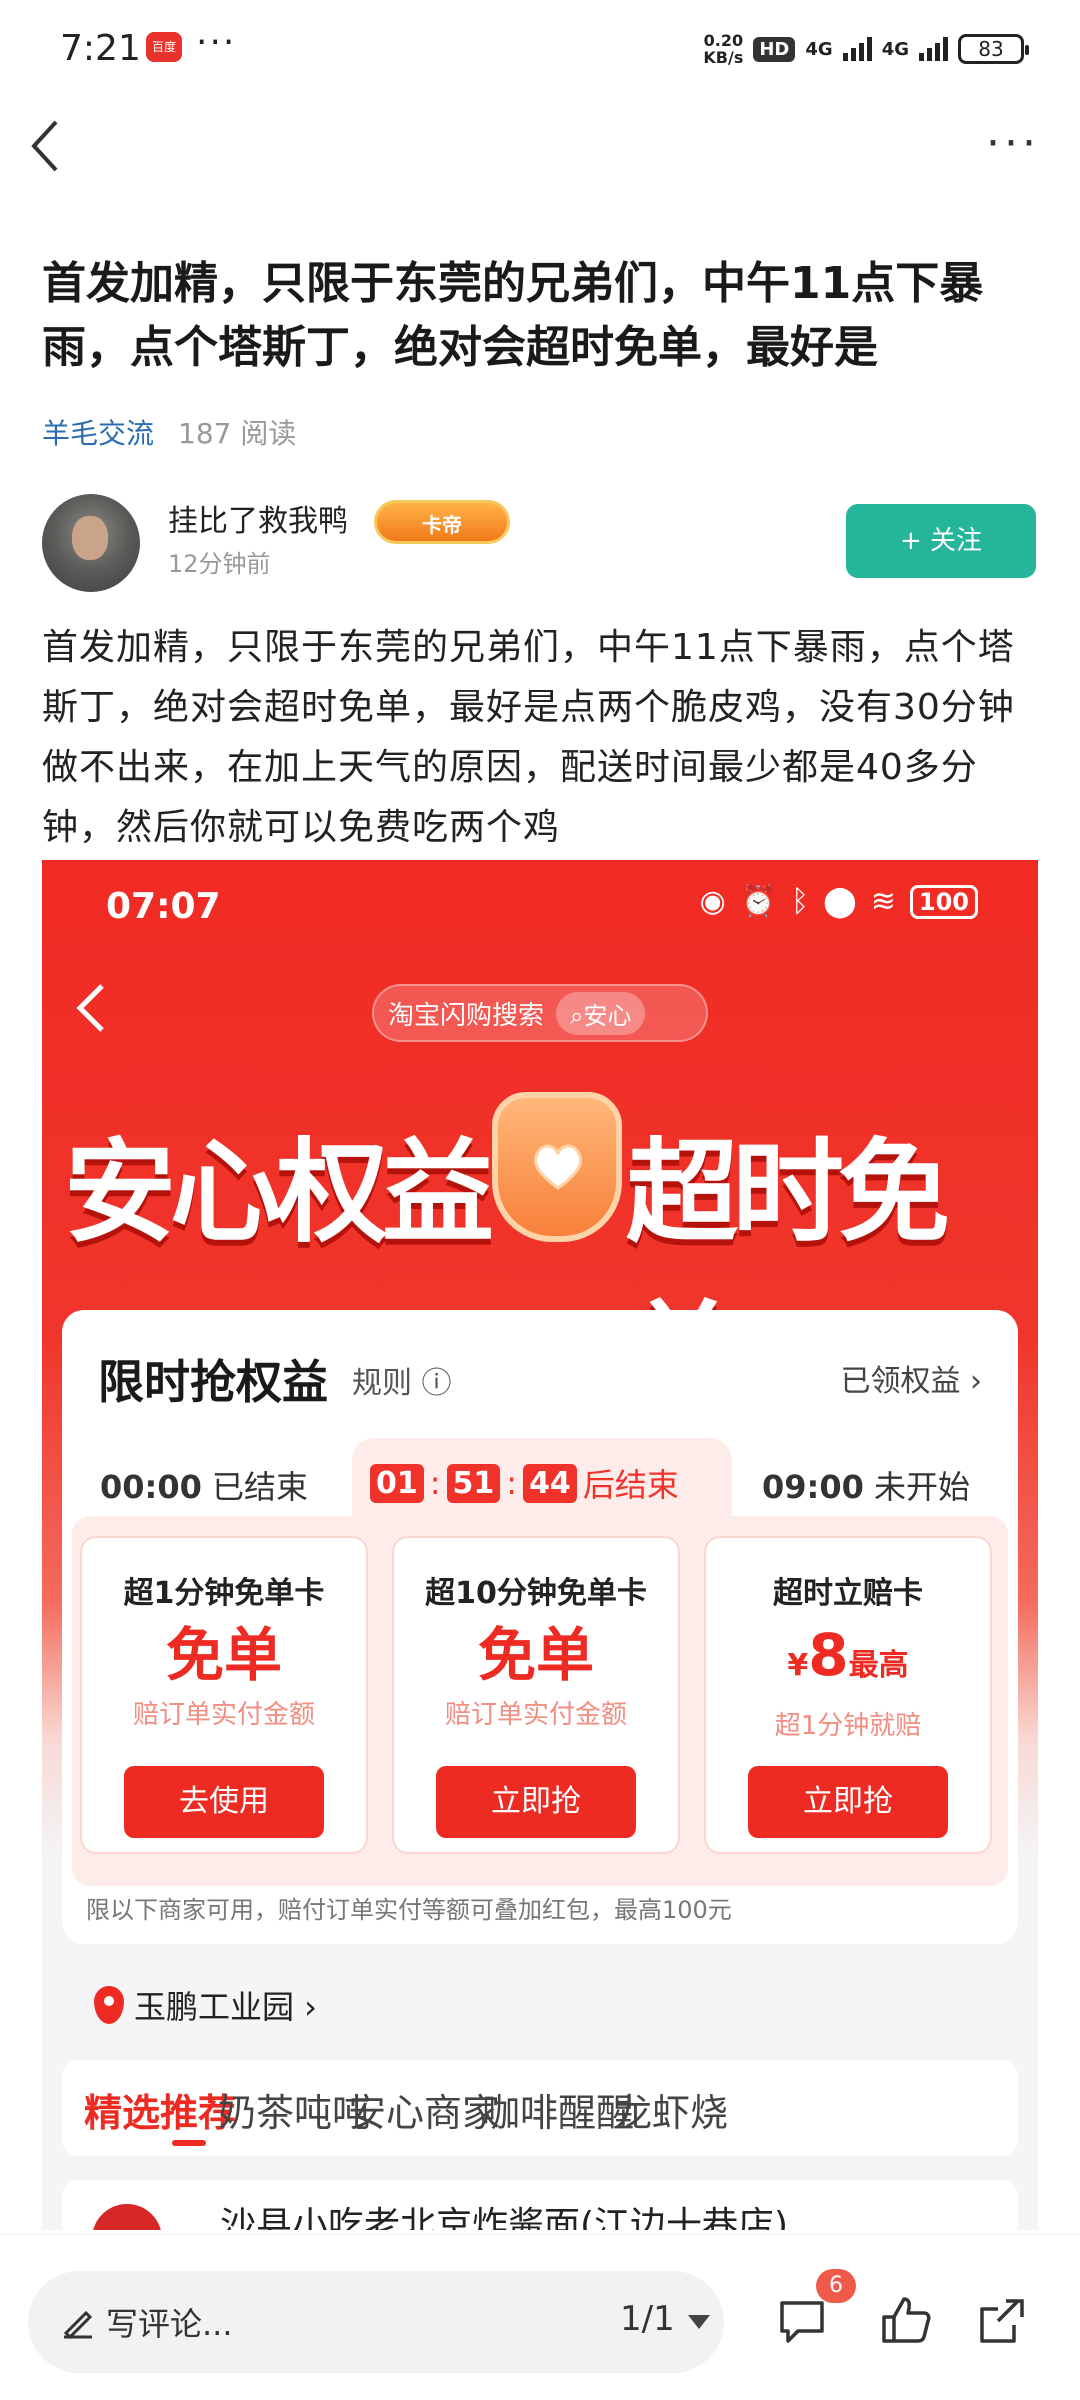  I want to click on image-status-time: 07:07, so click(163, 906).